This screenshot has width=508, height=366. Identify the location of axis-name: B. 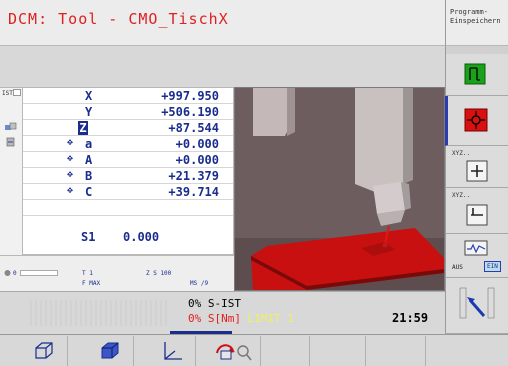
(89, 176).